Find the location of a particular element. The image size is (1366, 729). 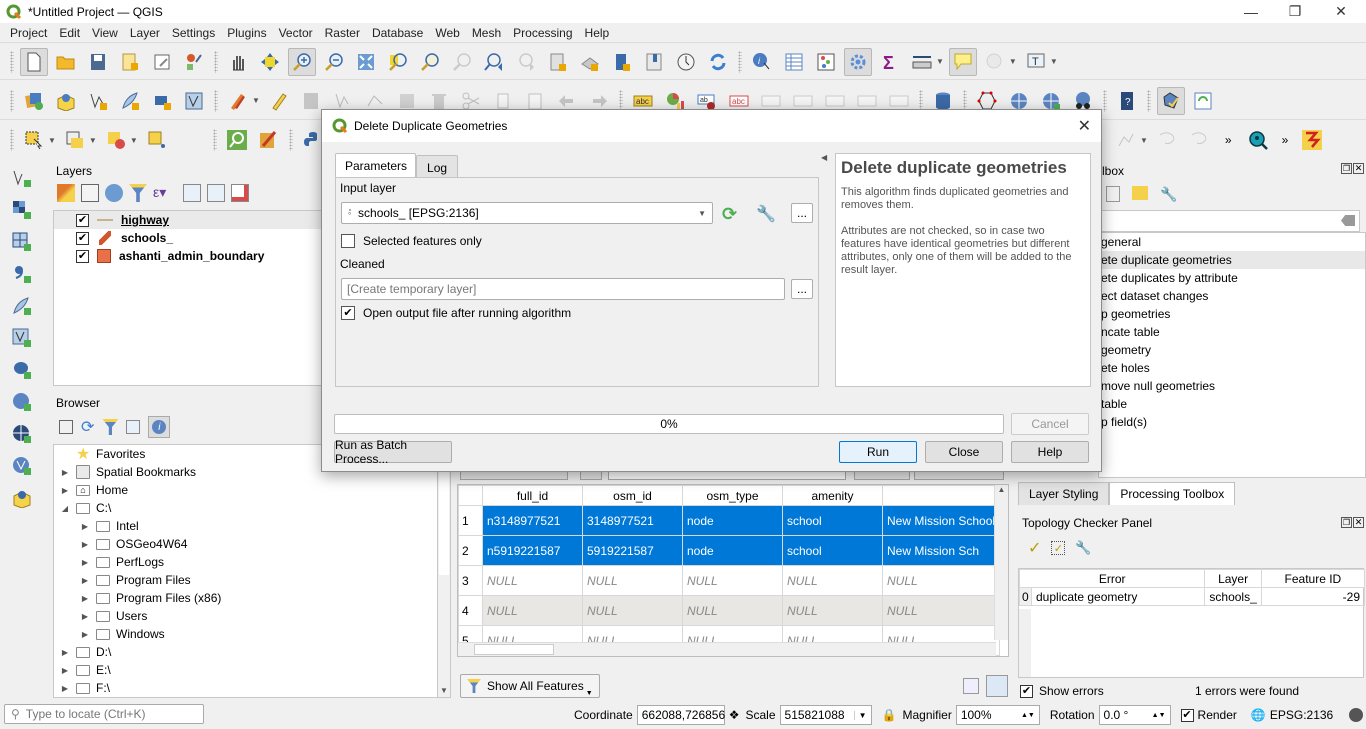

rotation-spinbox: 0.0 ° ▲▼ is located at coordinates (1134, 715).